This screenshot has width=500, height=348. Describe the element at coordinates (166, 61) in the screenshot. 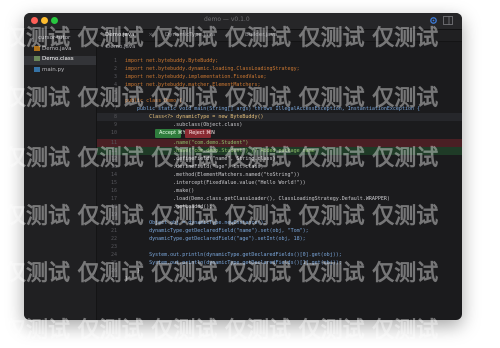

I see `code-line: 1 import net.bytebuddy.ByteBuddy;` at that location.